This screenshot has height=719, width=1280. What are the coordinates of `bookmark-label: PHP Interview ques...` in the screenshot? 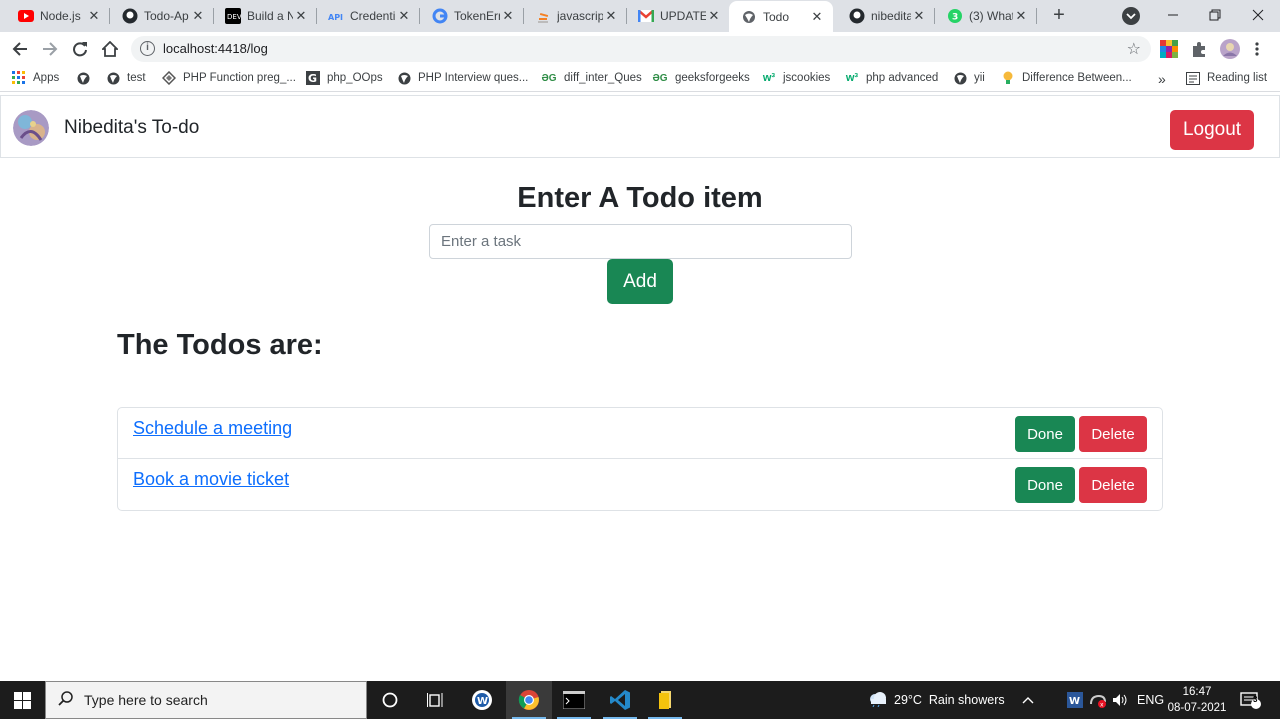 It's located at (473, 78).